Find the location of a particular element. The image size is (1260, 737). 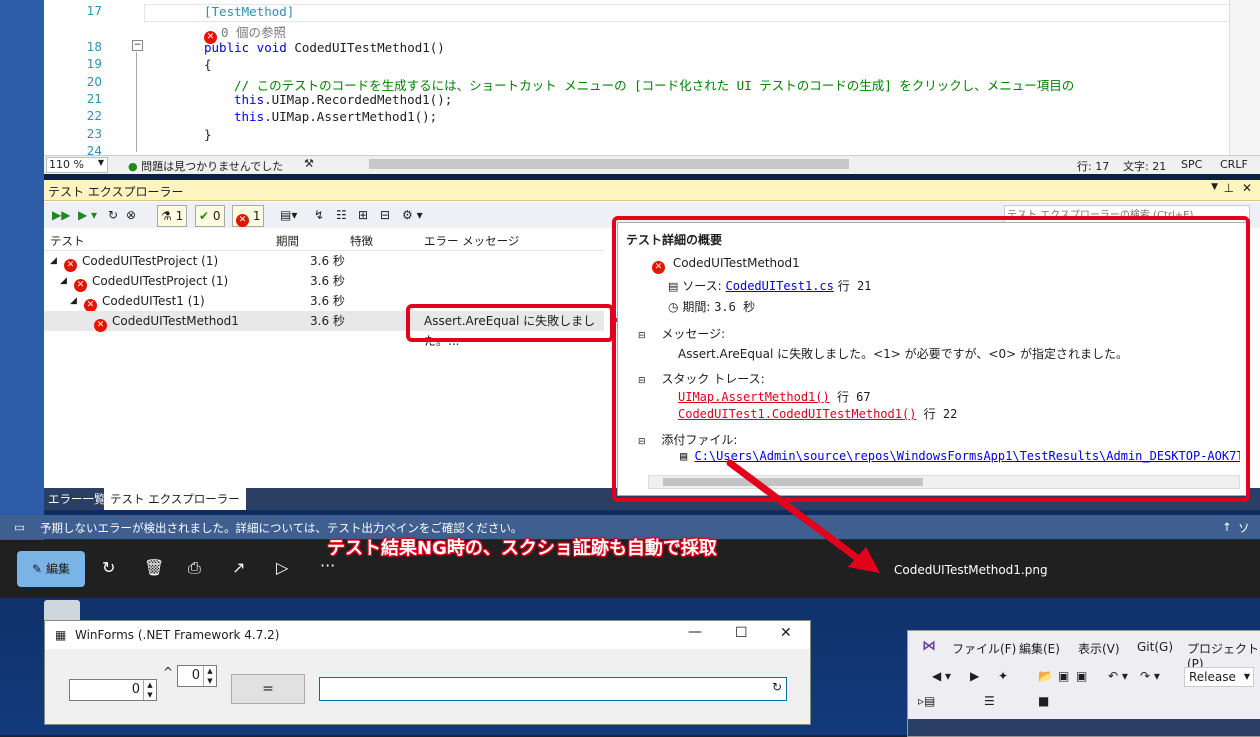

rerun-icon: ↻ is located at coordinates (113, 215).